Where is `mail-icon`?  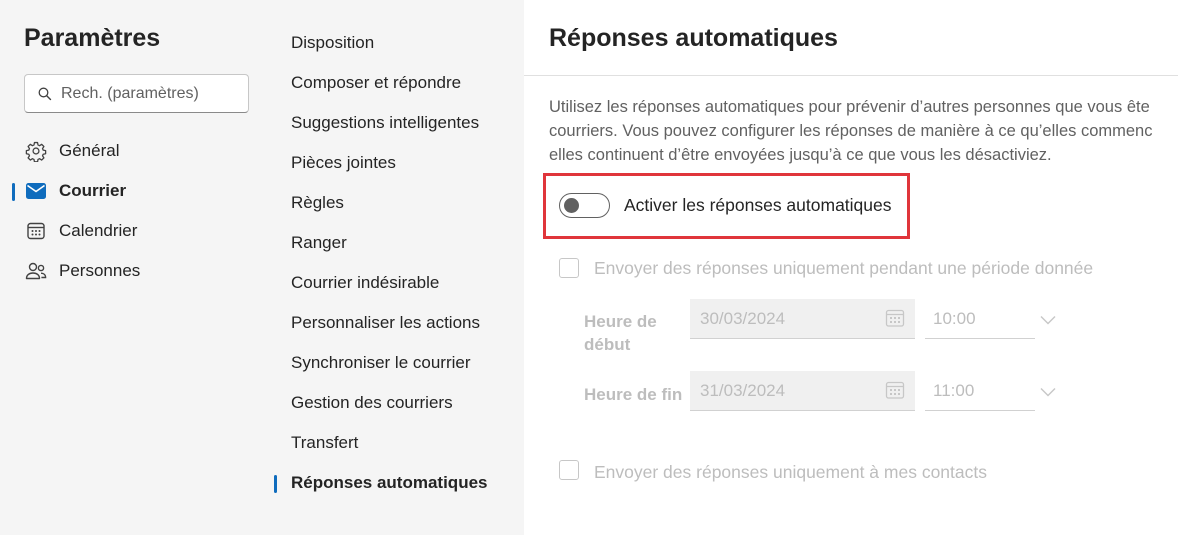
mail-icon is located at coordinates (36, 191).